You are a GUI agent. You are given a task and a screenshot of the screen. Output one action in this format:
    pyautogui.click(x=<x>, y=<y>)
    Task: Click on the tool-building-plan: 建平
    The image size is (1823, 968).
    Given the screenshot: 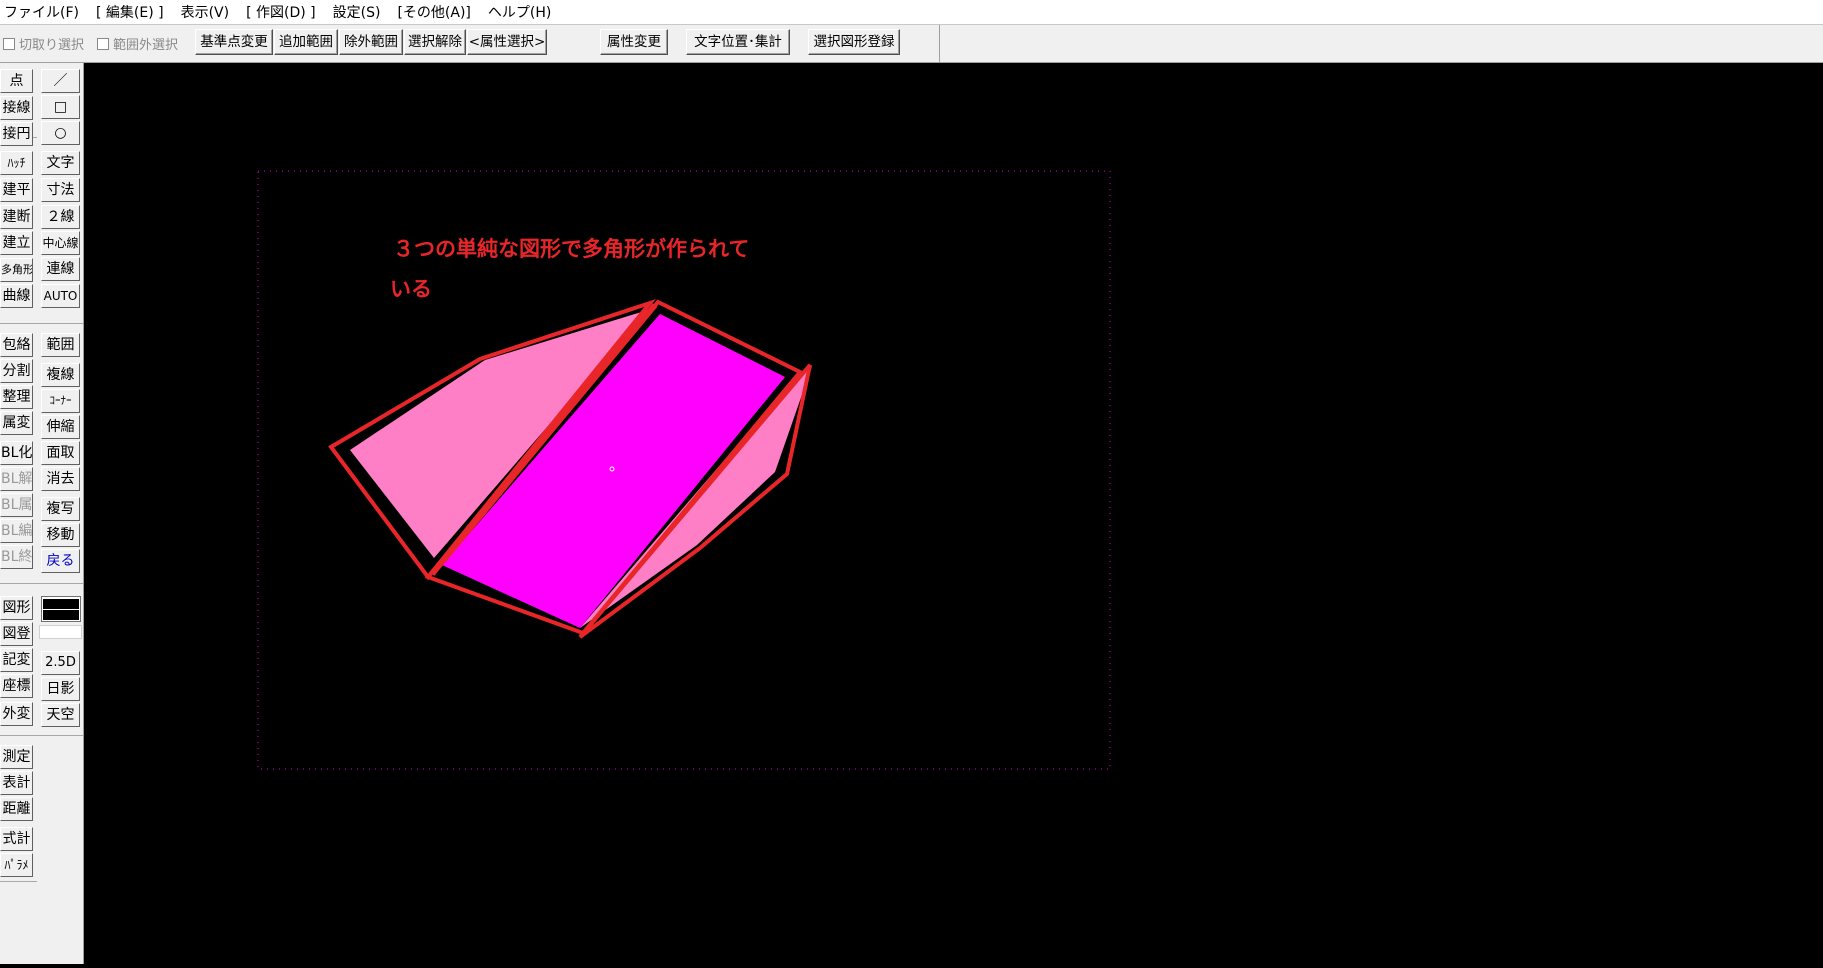 What is the action you would take?
    pyautogui.click(x=16, y=190)
    